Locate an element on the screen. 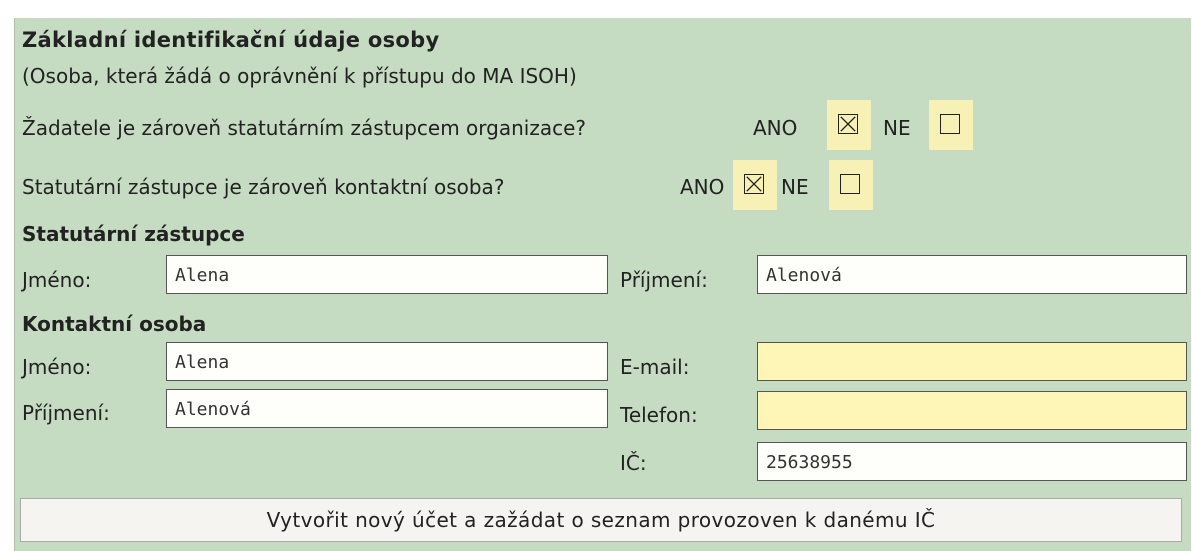  question-statutory-no-checkbox is located at coordinates (951, 125).